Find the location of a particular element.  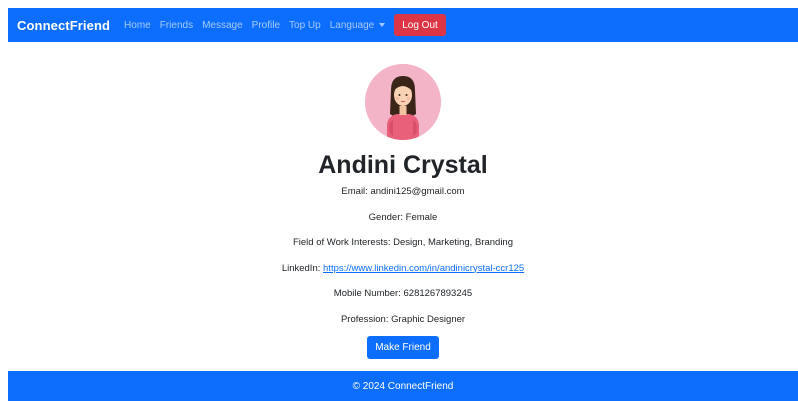

profile-mobile: Mobile Number: 6281267893245 is located at coordinates (403, 294).